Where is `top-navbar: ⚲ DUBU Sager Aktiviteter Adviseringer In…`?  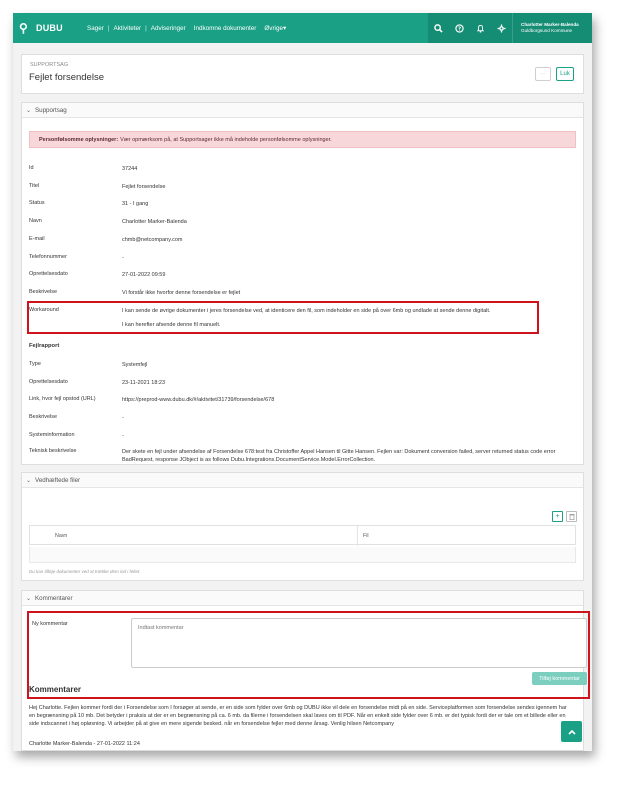 top-navbar: ⚲ DUBU Sager Aktiviteter Adviseringer In… is located at coordinates (302, 28).